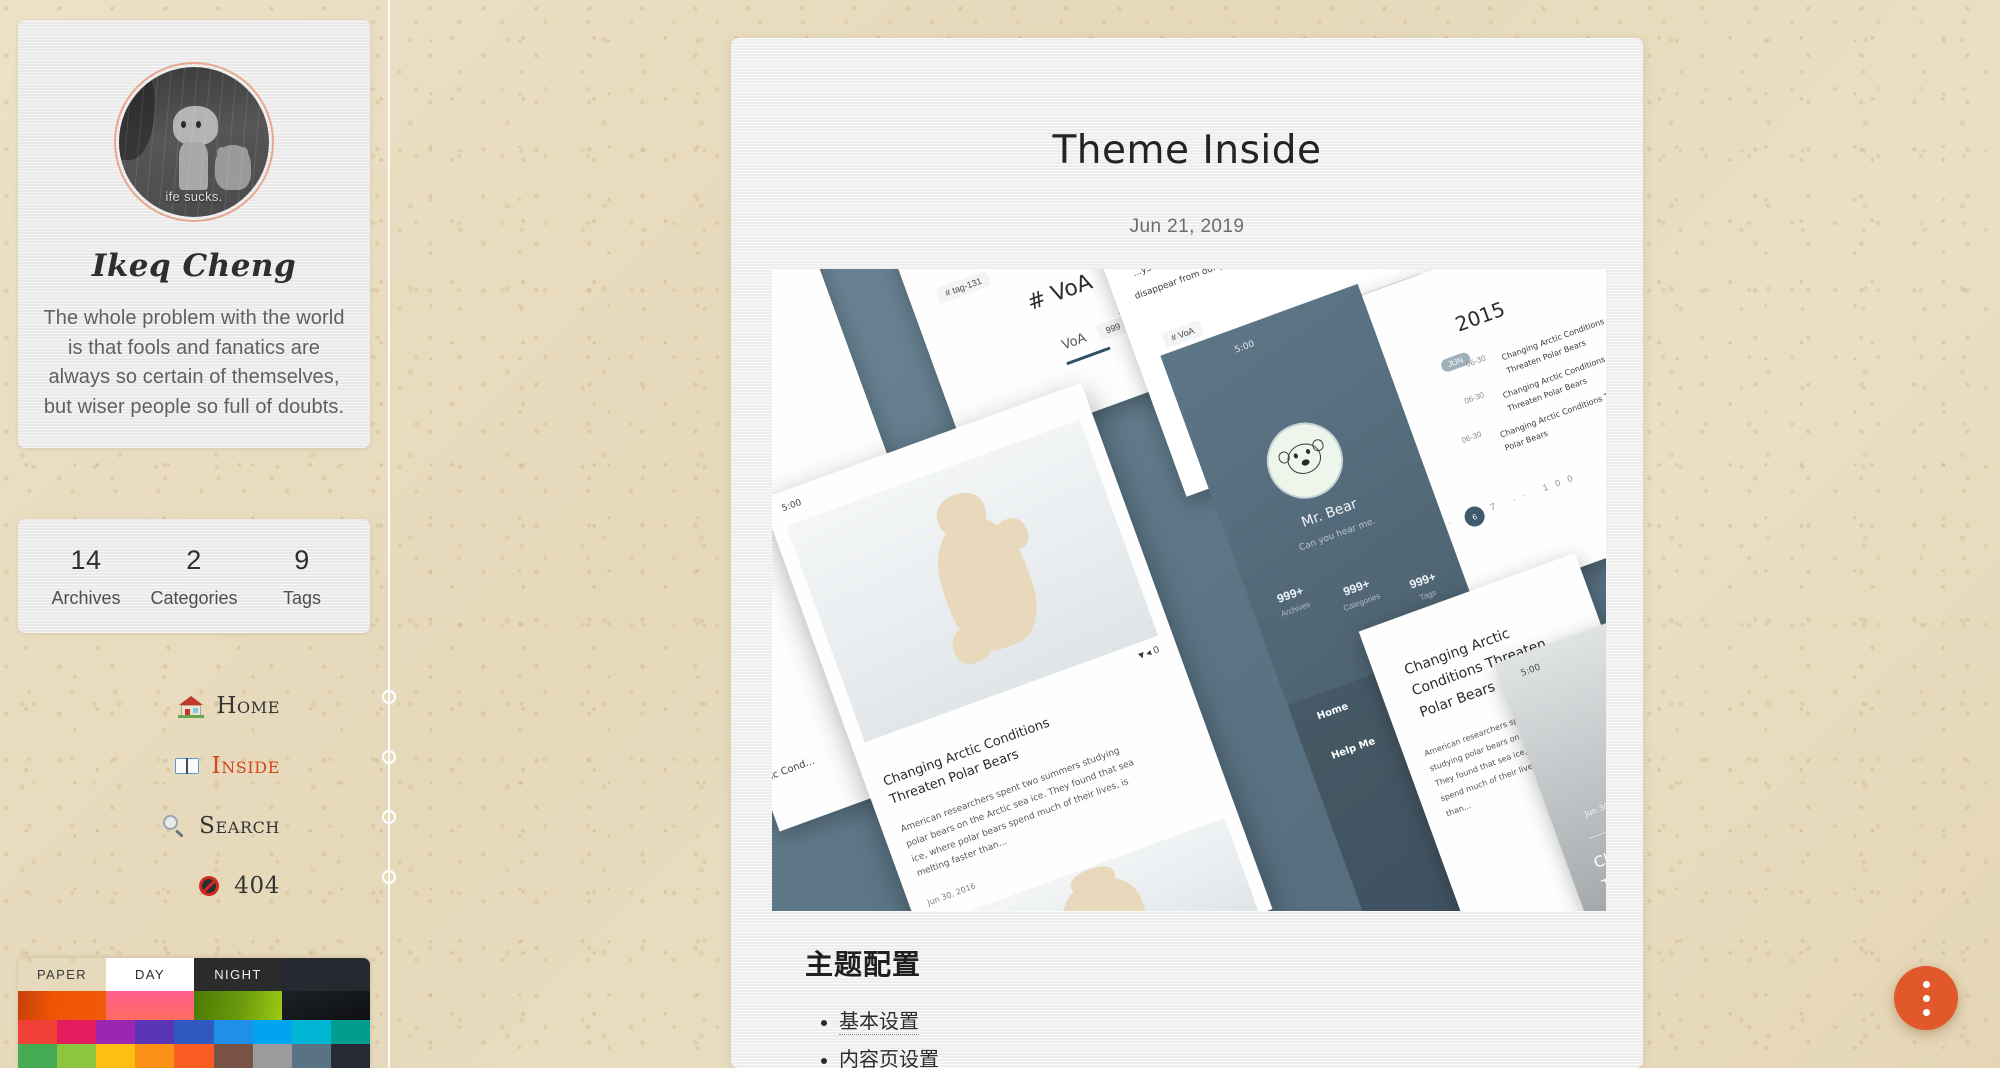 The width and height of the screenshot is (2000, 1068). Describe the element at coordinates (1480, 316) in the screenshot. I see `showcase-year: 2015` at that location.